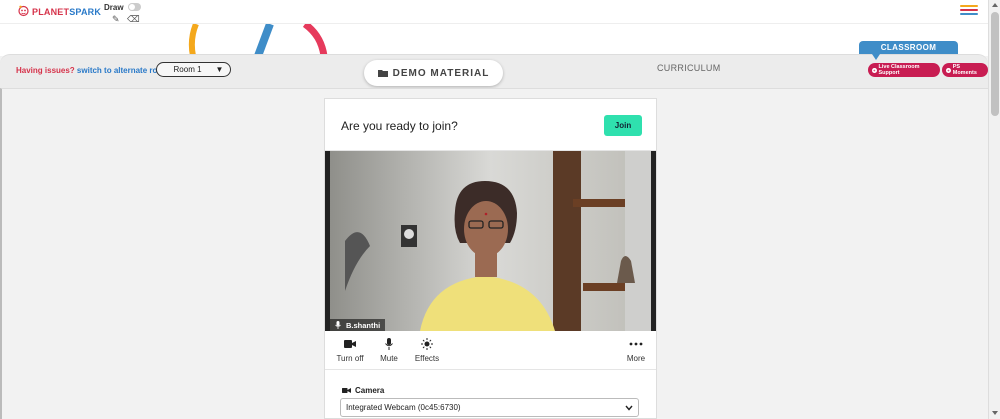  What do you see at coordinates (23, 11) in the screenshot?
I see `logo-mascot-icon` at bounding box center [23, 11].